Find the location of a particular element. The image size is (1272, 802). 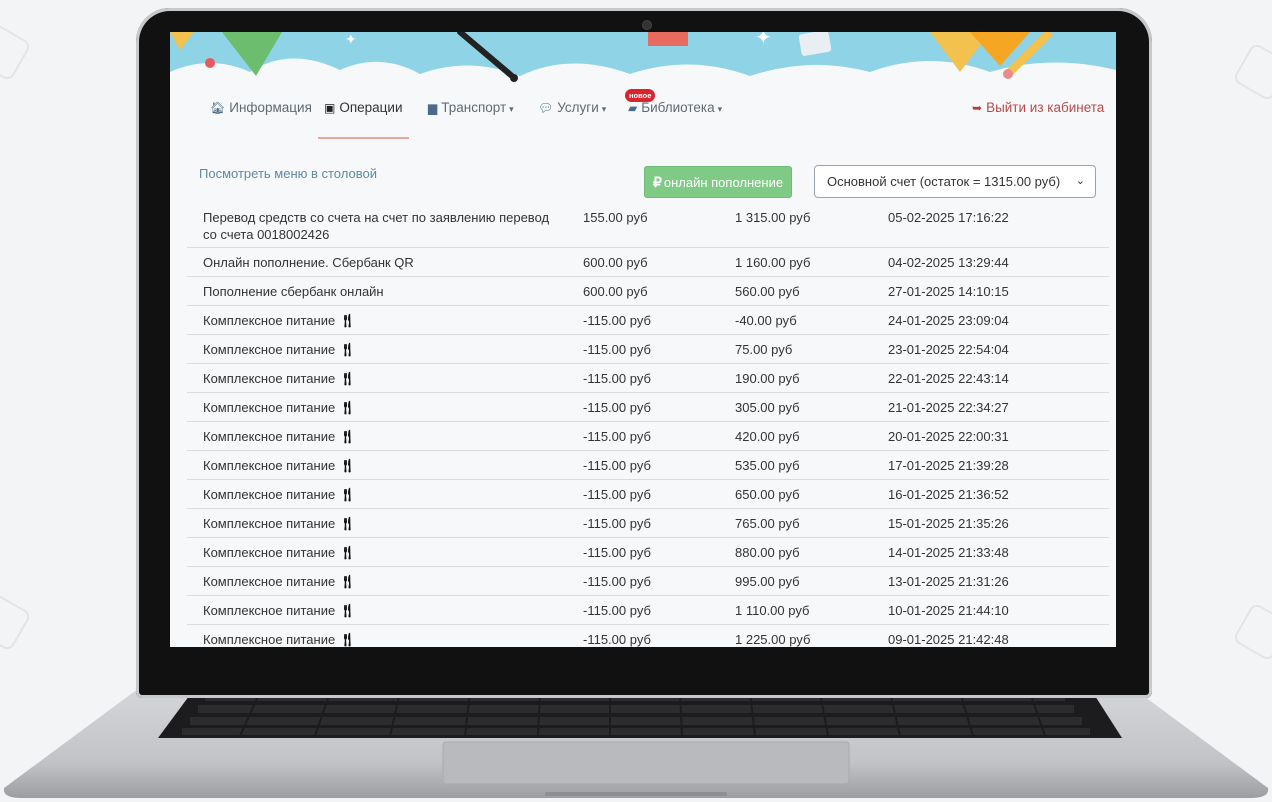

operation-date: 24-01-2025 23:09:04 is located at coordinates (948, 320).